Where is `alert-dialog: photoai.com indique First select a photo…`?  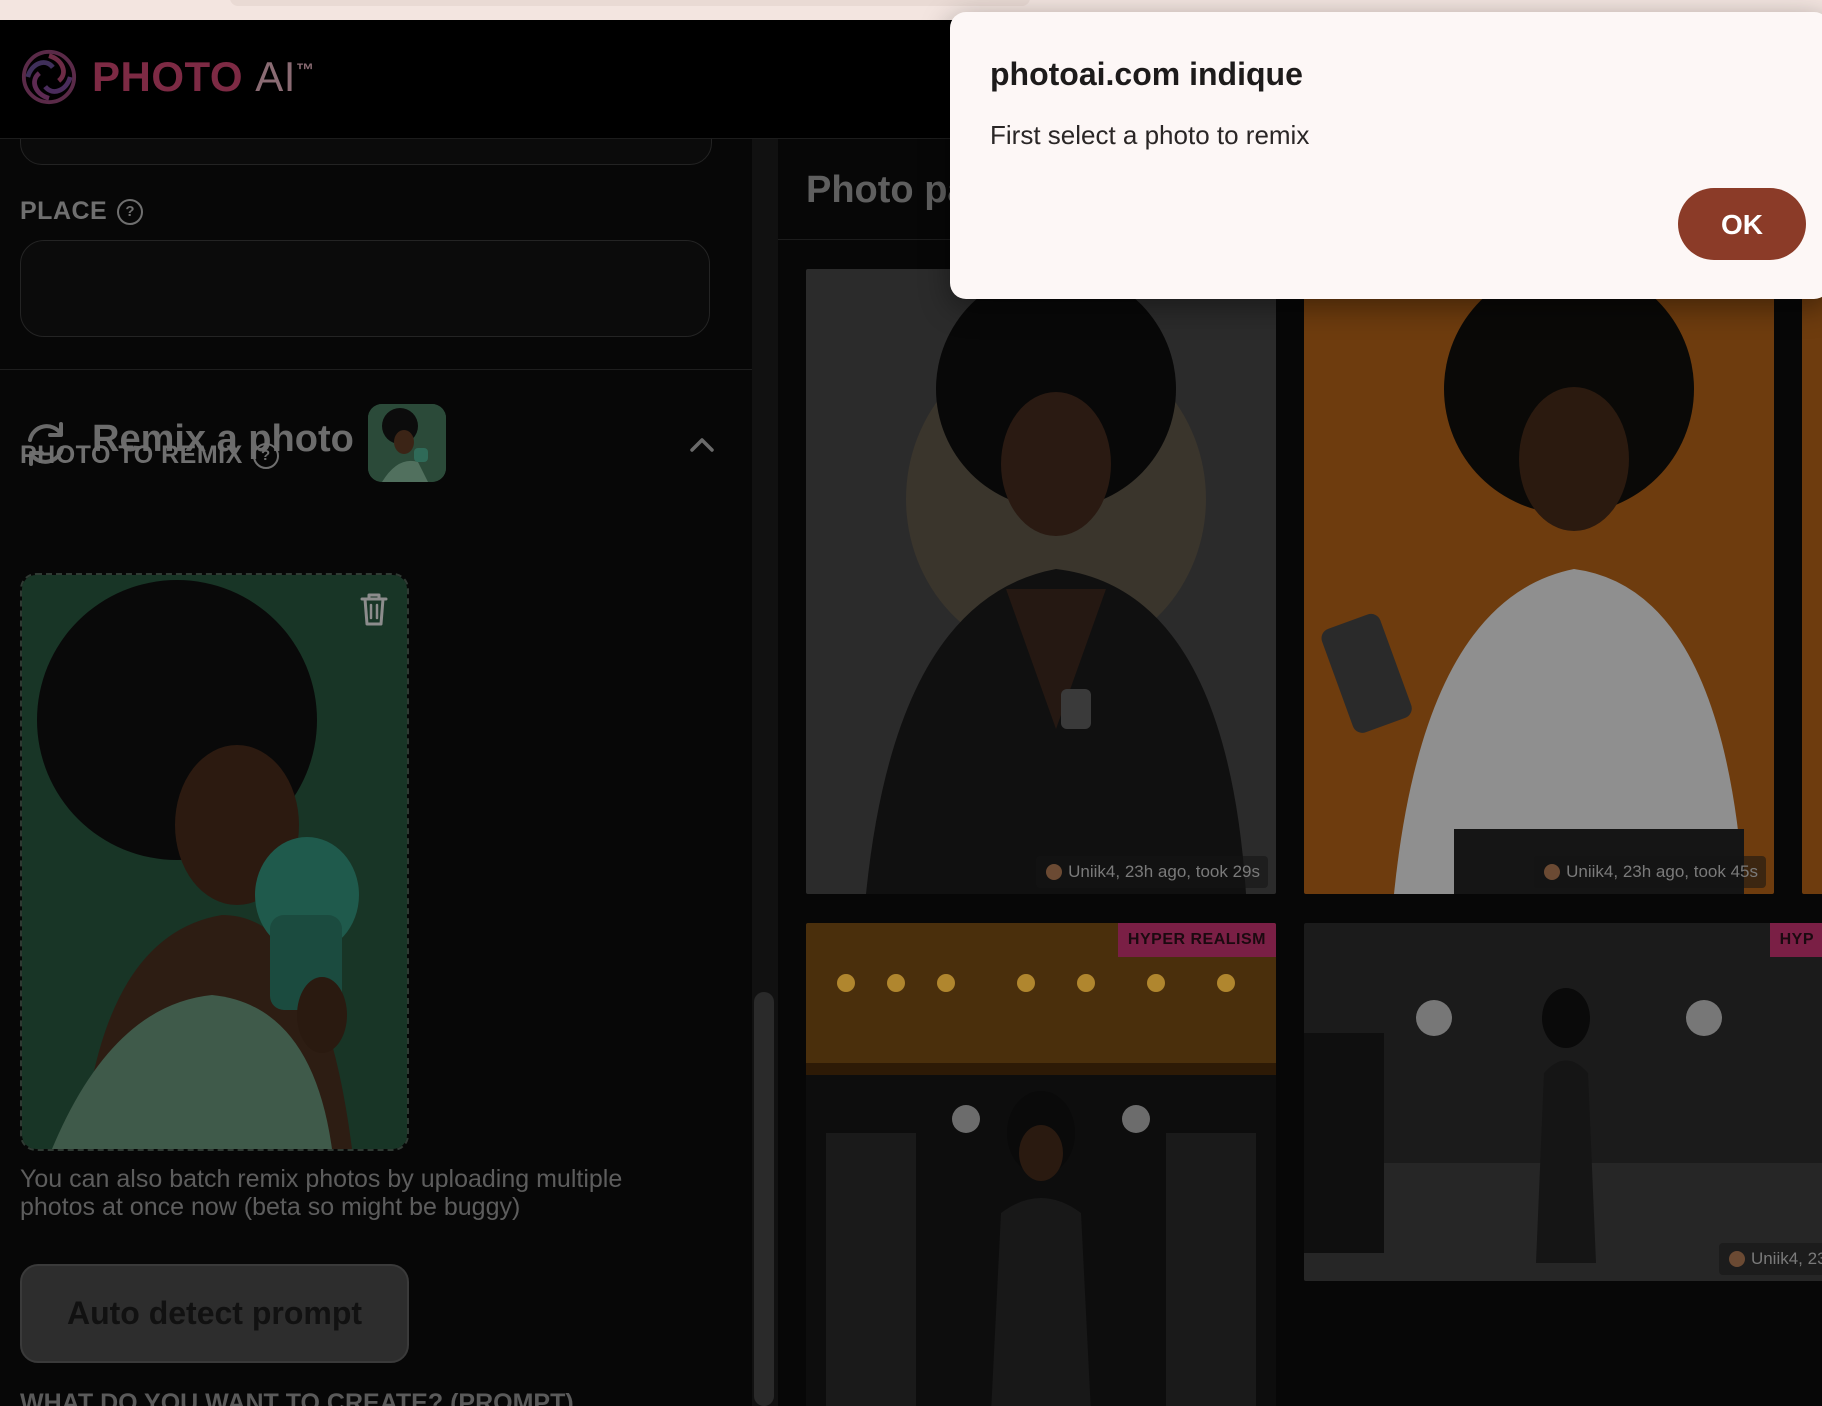 alert-dialog: photoai.com indique First select a photo… is located at coordinates (1386, 155).